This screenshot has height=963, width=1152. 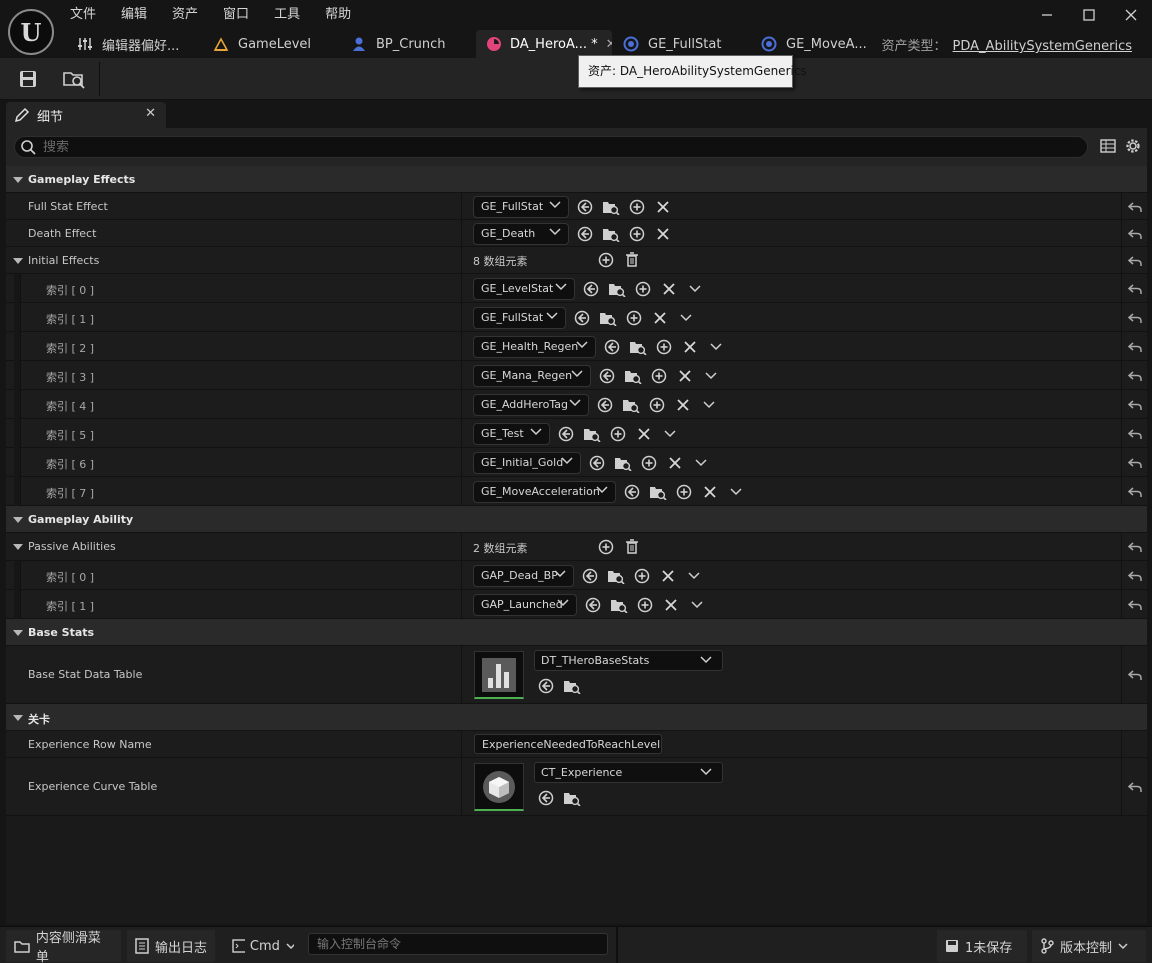 I want to click on asset-picker-combo: GE_Health_Regen, so click(x=534, y=346).